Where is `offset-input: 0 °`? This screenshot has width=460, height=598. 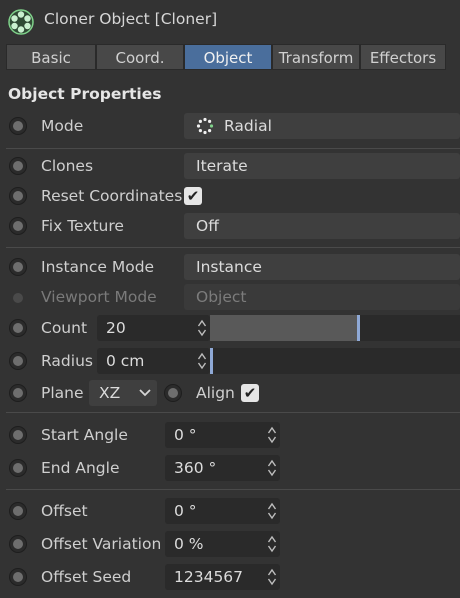 offset-input: 0 ° is located at coordinates (222, 511).